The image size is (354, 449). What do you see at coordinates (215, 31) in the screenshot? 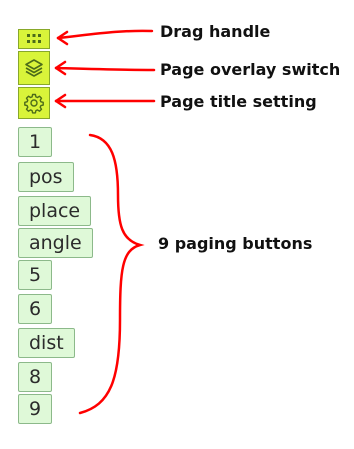
I see `drag-handle-label: Drag handle` at bounding box center [215, 31].